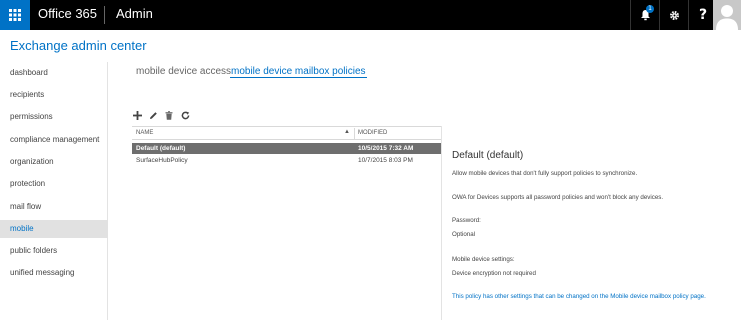  I want to click on policy-name: SurfaceHubPolicy, so click(162, 160).